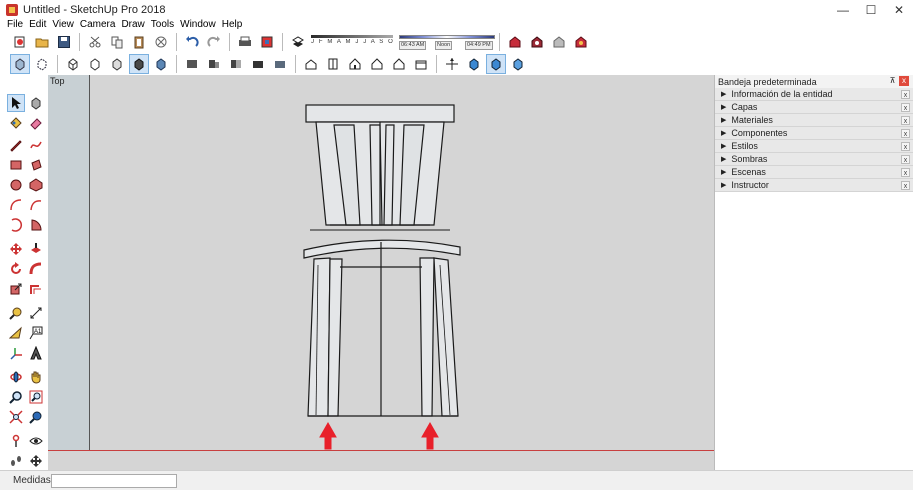 The image size is (913, 490). What do you see at coordinates (132, 25) in the screenshot?
I see `menu-draw: Draw` at bounding box center [132, 25].